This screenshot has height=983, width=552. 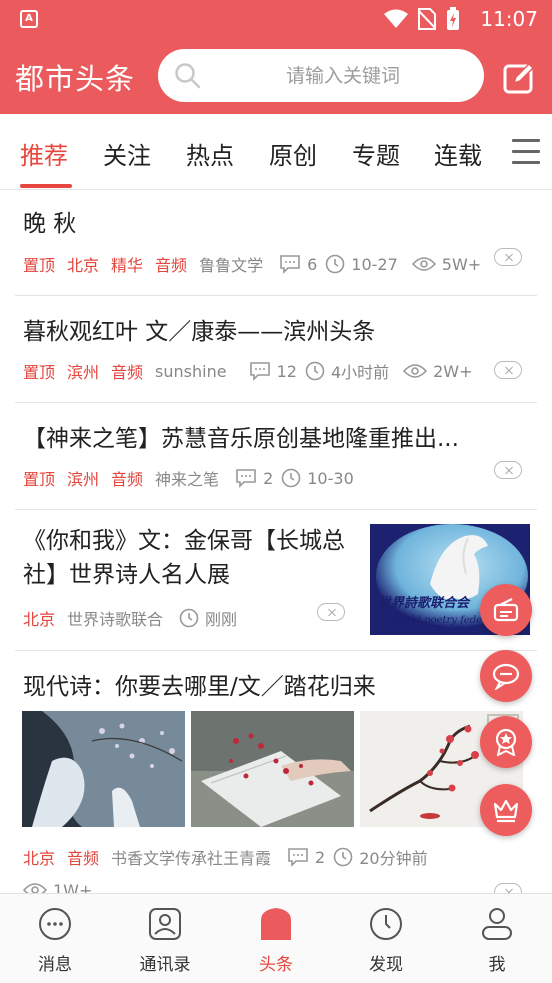 What do you see at coordinates (184, 558) in the screenshot?
I see `news-title: 《你和我》文：金保哥【长城总社】世界诗人名人展` at bounding box center [184, 558].